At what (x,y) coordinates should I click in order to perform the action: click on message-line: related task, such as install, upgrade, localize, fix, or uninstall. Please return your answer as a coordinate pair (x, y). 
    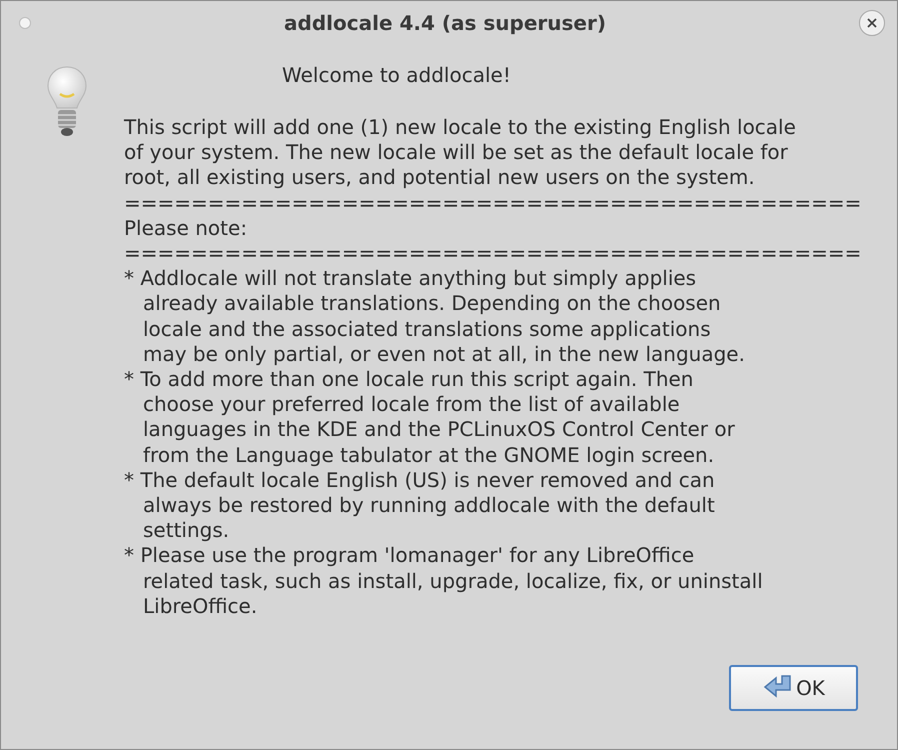
    Looking at the image, I should click on (453, 581).